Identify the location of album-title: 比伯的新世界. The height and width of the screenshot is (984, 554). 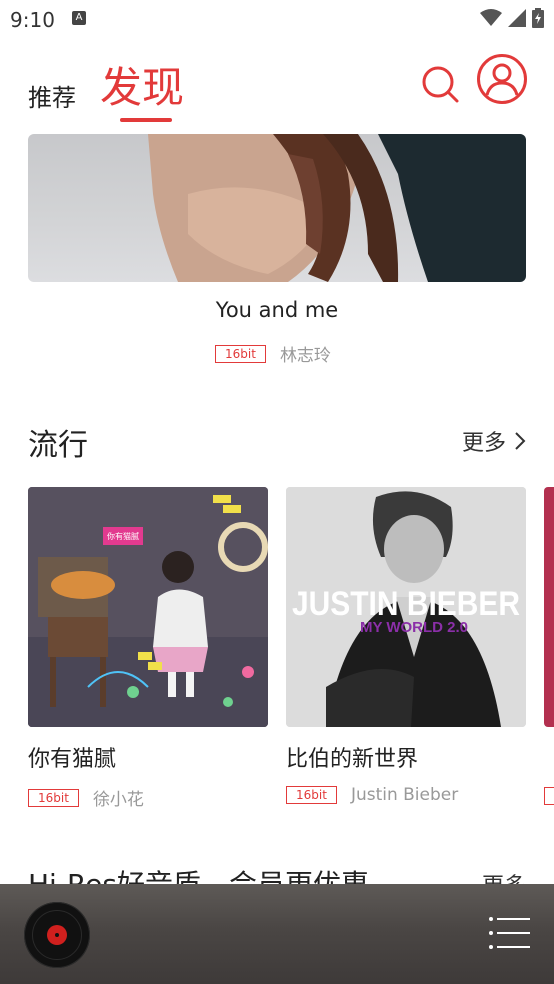
(352, 757).